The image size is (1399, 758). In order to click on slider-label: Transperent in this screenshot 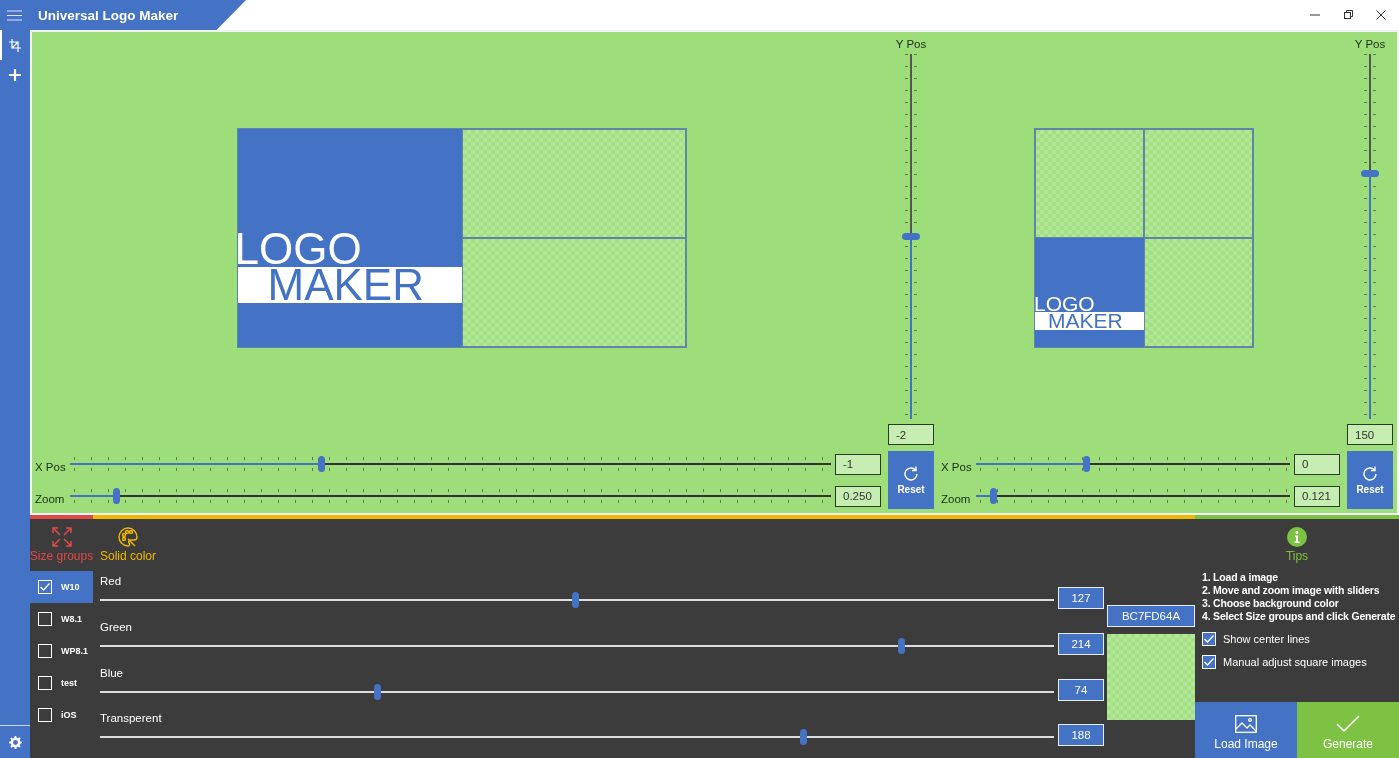, I will do `click(131, 719)`.